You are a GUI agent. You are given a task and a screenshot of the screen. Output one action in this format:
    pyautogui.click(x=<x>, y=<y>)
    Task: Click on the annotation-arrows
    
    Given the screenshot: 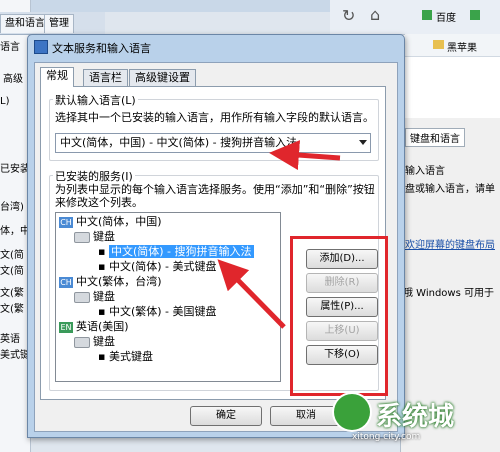 What is the action you would take?
    pyautogui.click(x=279, y=234)
    